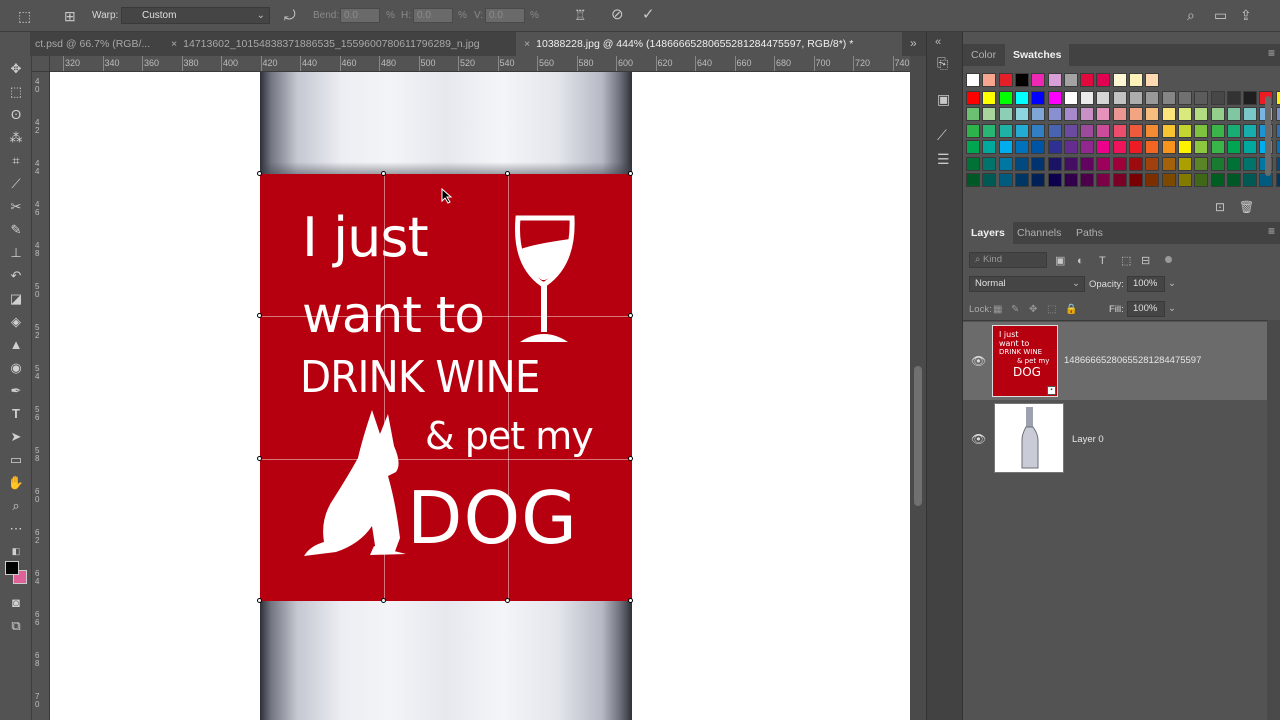  What do you see at coordinates (617, 14) in the screenshot?
I see `cancel-transform-icon: ⊘` at bounding box center [617, 14].